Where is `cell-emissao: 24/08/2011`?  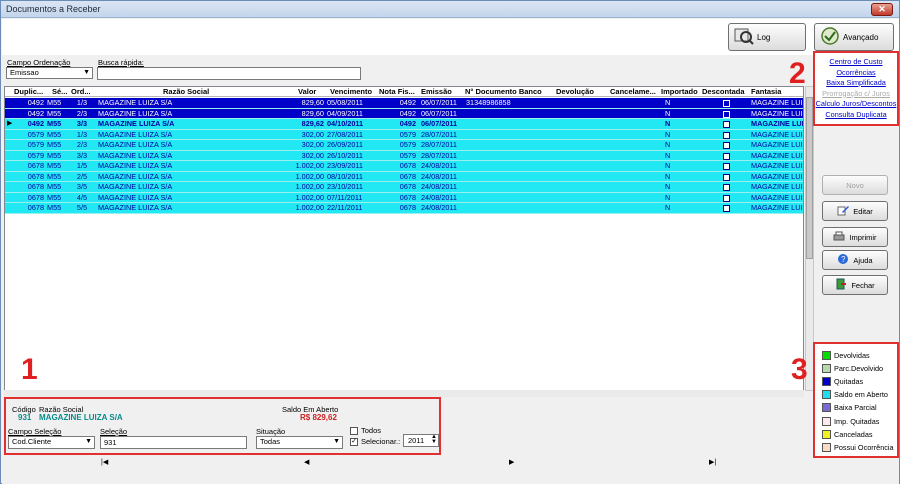 cell-emissao: 24/08/2011 is located at coordinates (439, 207).